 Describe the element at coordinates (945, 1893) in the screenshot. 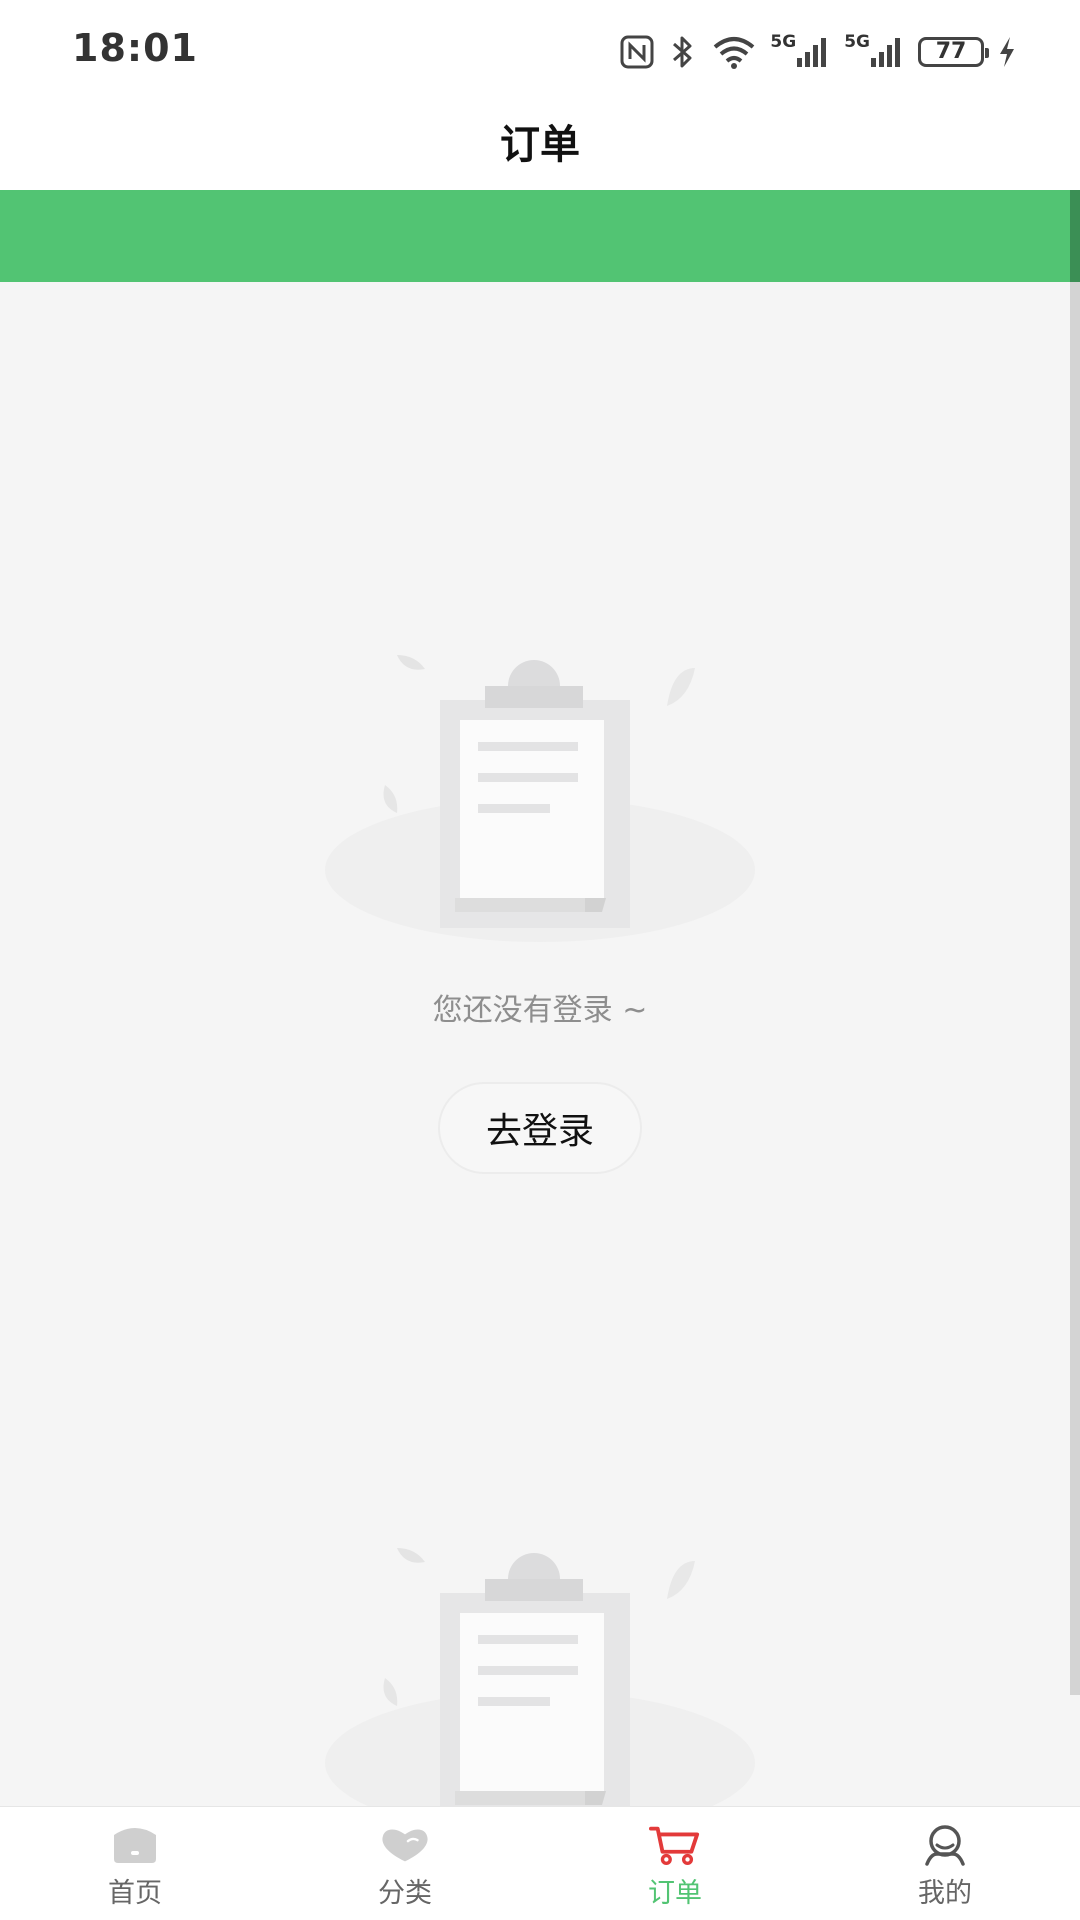

I see `tab-label: 我的` at that location.